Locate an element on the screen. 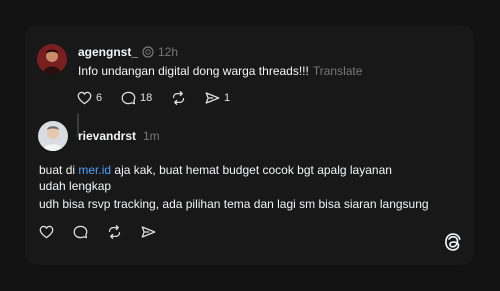 The height and width of the screenshot is (291, 500). reply-repost-button is located at coordinates (114, 232).